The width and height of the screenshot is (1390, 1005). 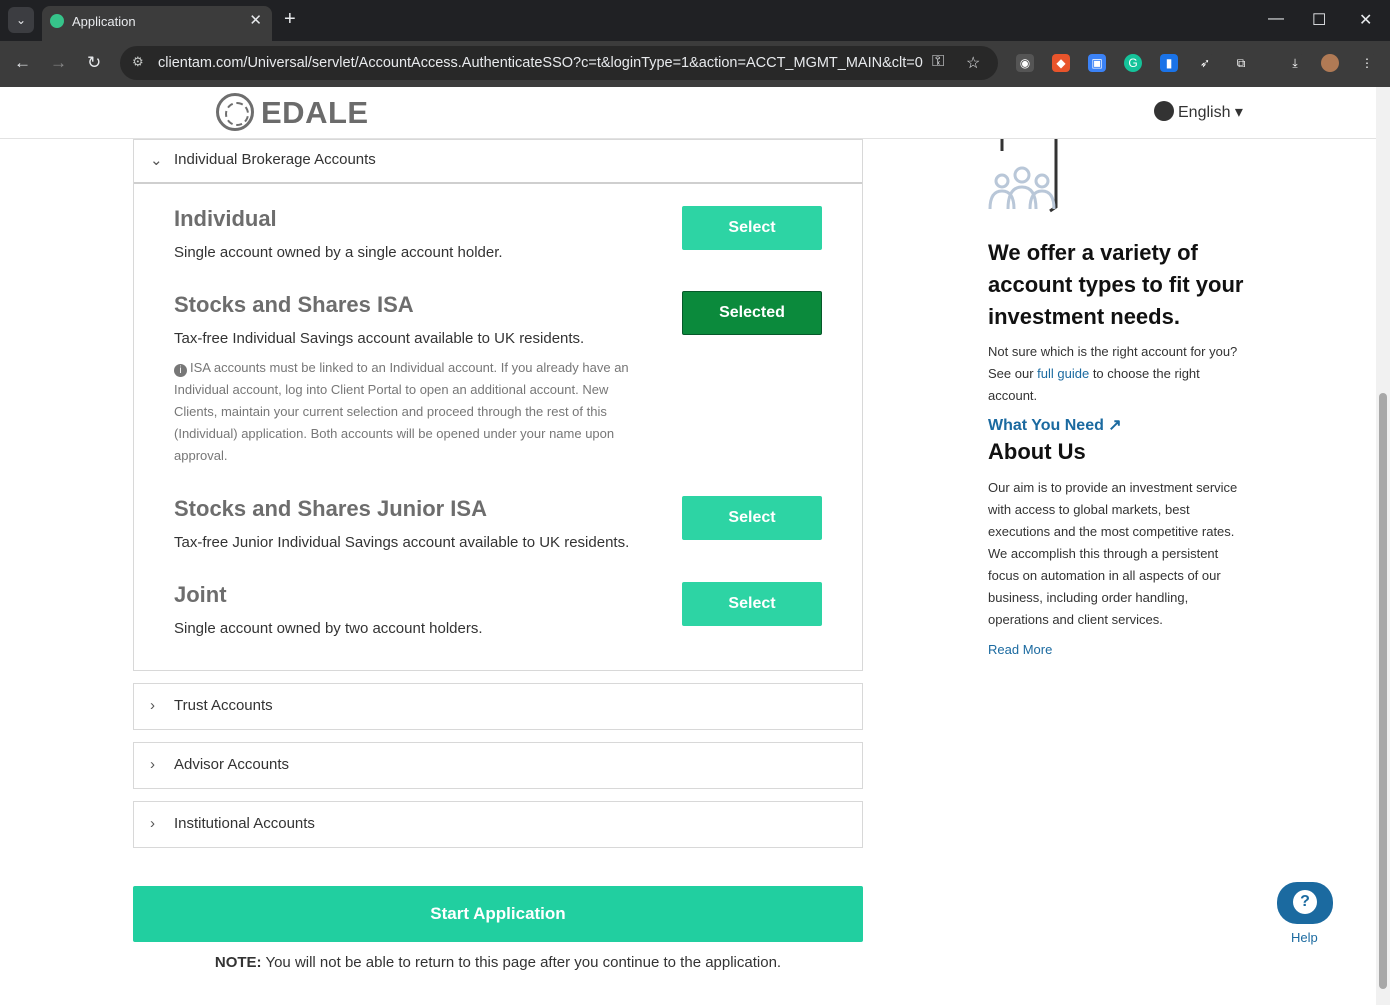 What do you see at coordinates (157, 23) in the screenshot?
I see `browser-tab: Application ✕` at bounding box center [157, 23].